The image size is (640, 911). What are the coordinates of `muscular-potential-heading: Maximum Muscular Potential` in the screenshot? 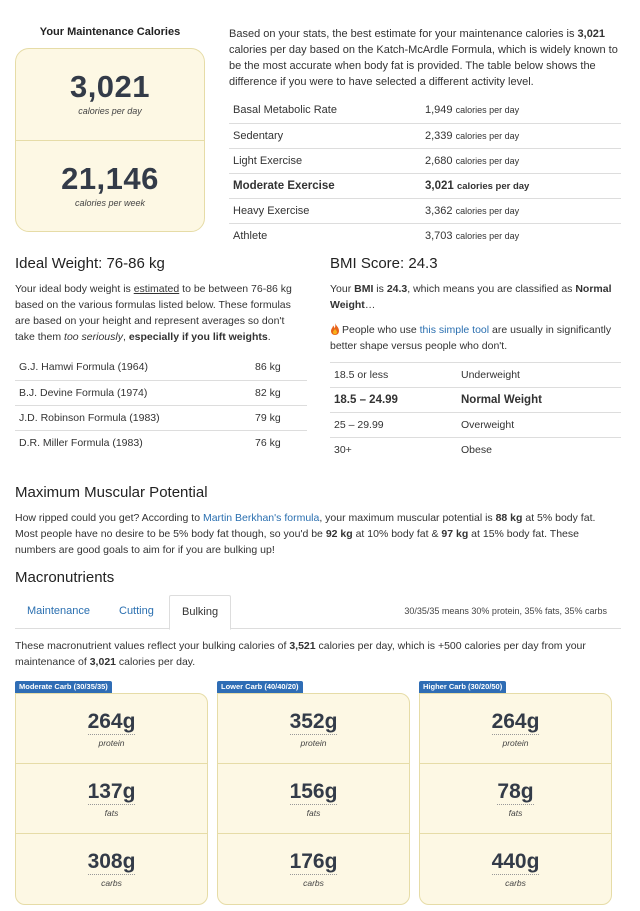 It's located at (111, 492).